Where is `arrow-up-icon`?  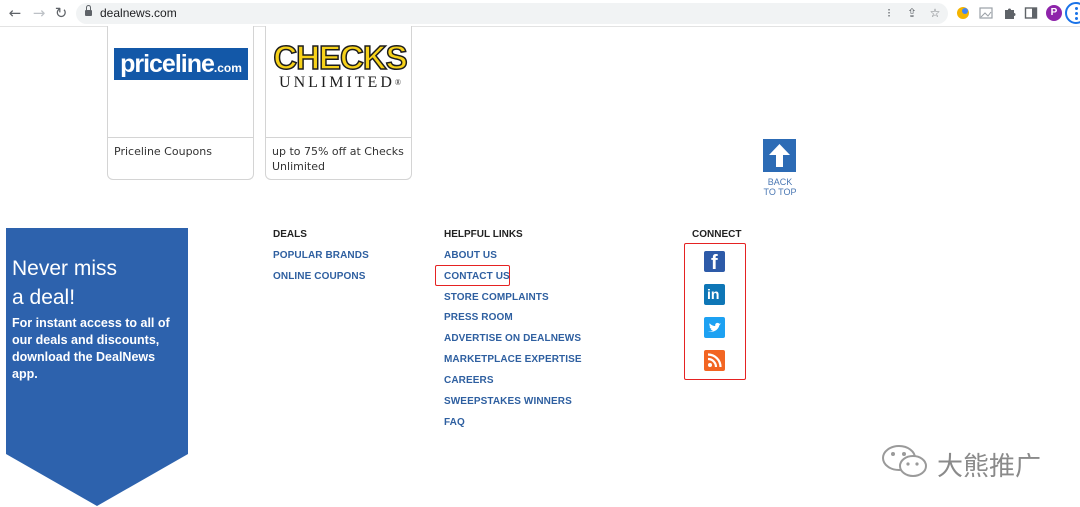 arrow-up-icon is located at coordinates (779, 155).